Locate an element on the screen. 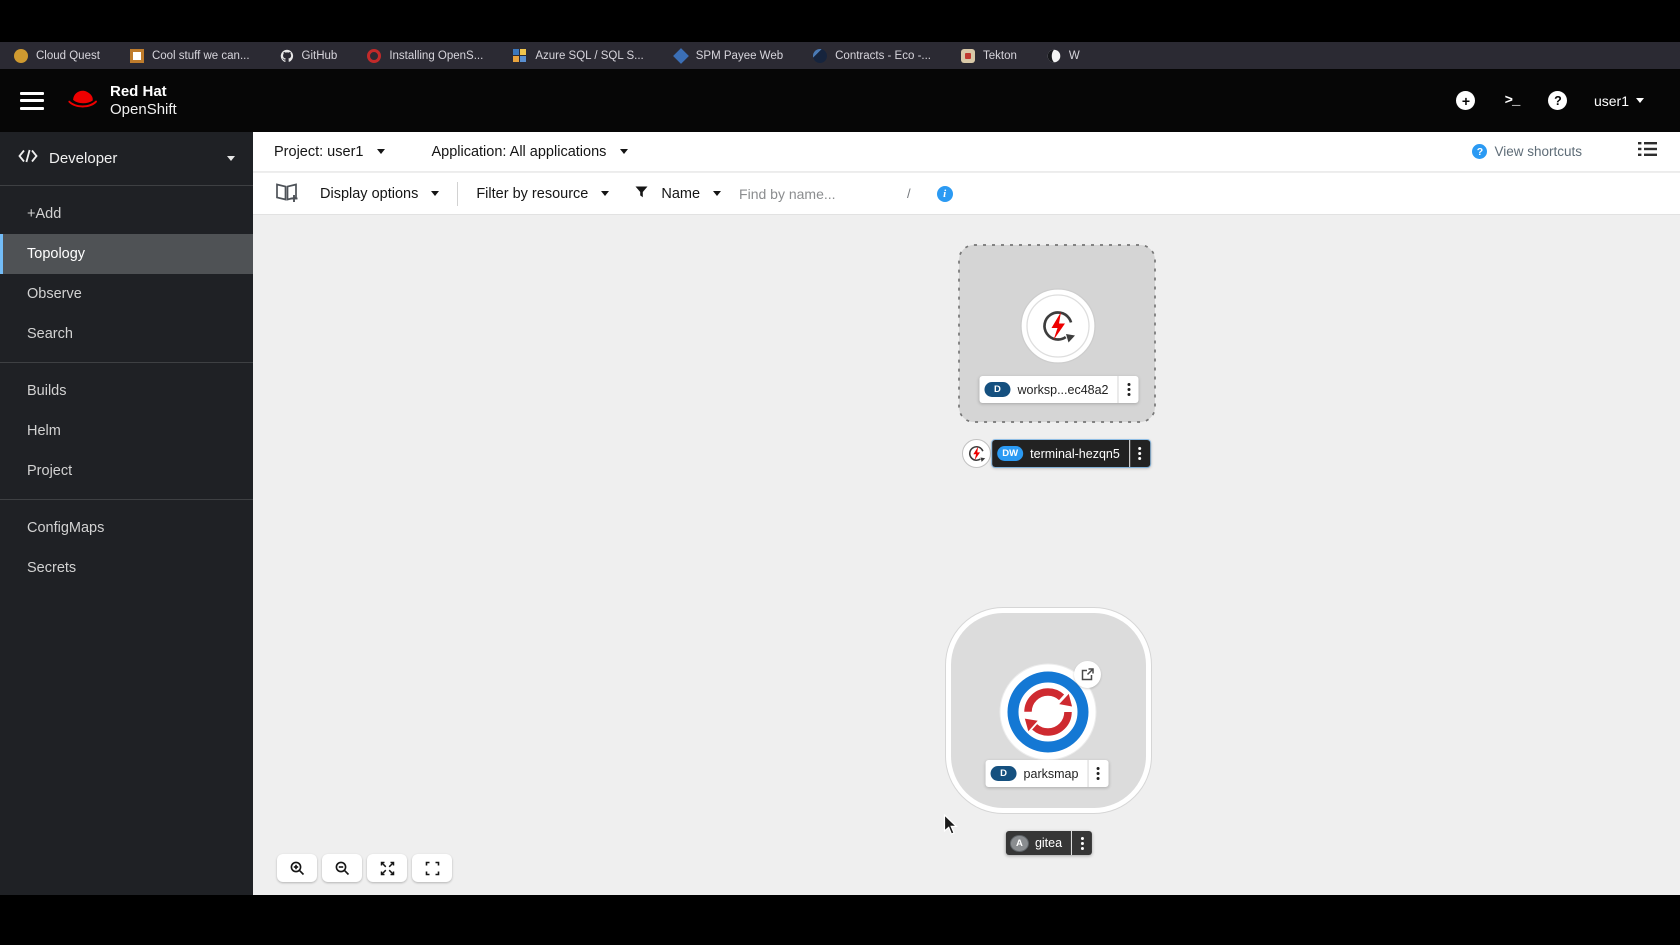  bookmark-label: SPM Payee Web is located at coordinates (739, 55).